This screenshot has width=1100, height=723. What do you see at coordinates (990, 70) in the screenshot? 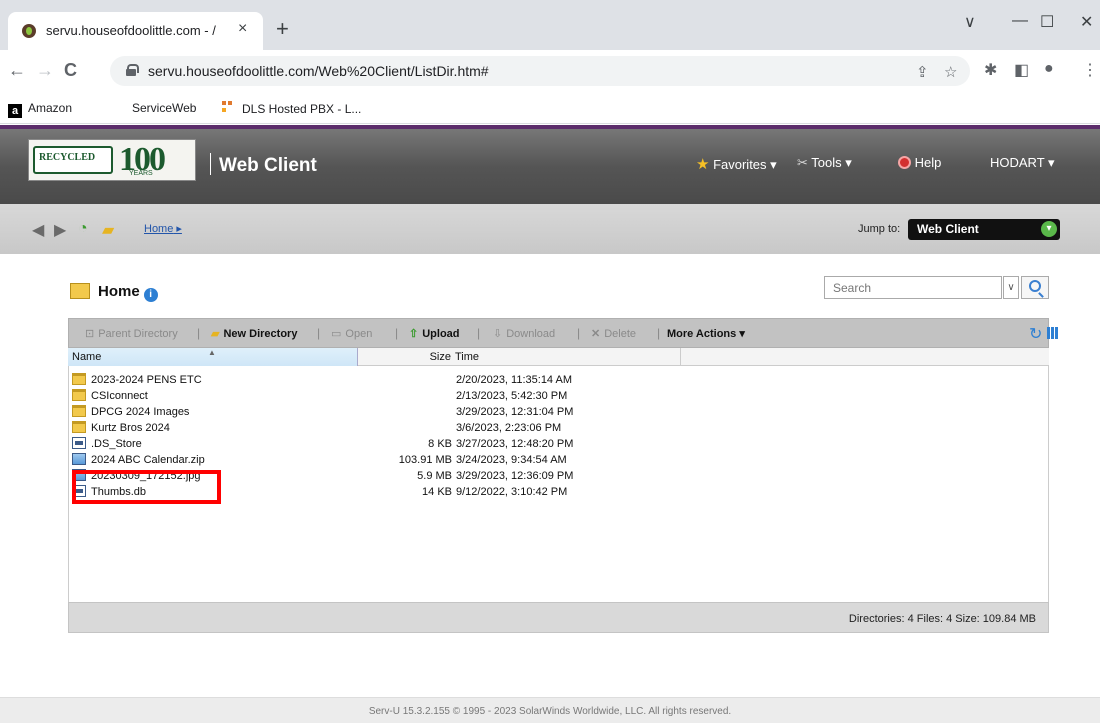
I see `extensions-puzzle-icon: ✱` at bounding box center [990, 70].